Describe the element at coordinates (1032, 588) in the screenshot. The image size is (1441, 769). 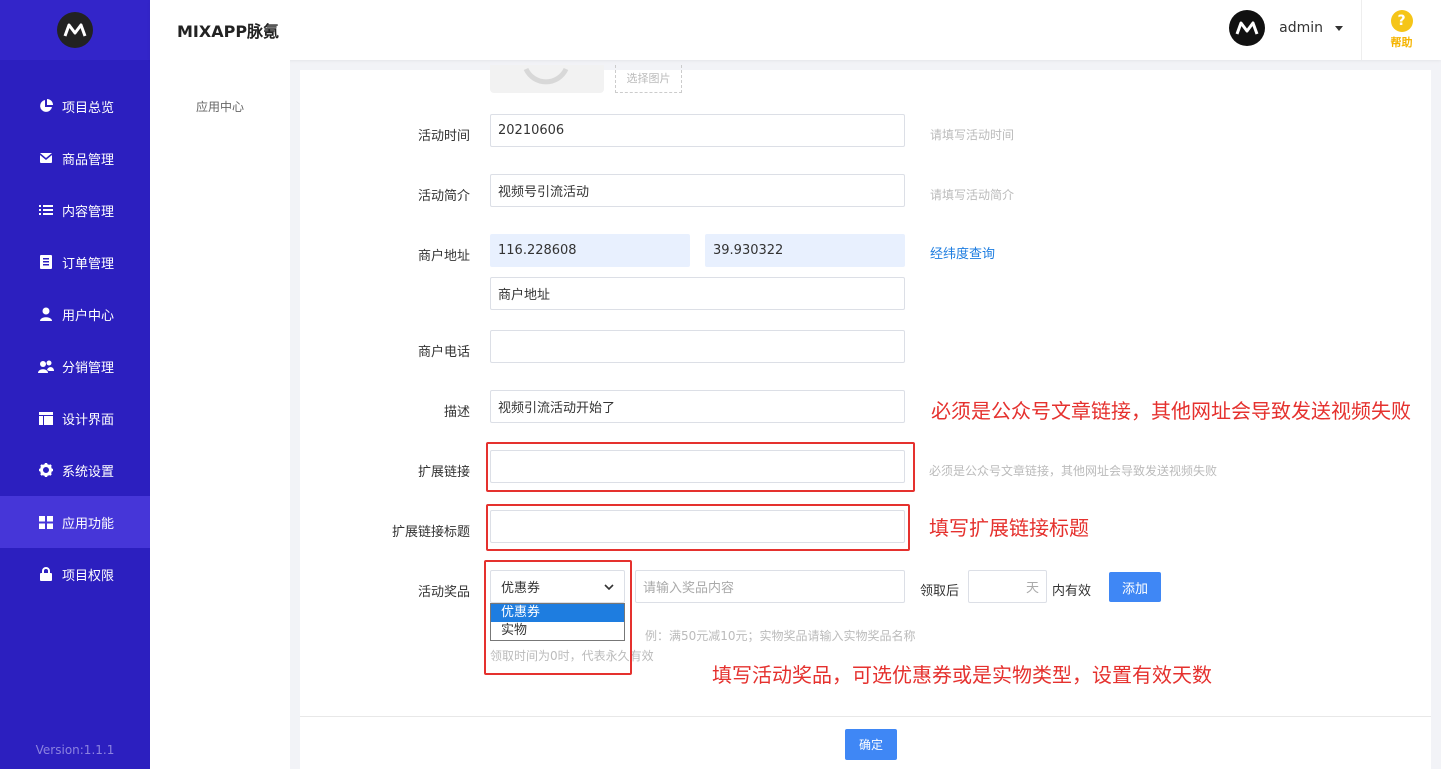
I see `days-unit: 天` at that location.